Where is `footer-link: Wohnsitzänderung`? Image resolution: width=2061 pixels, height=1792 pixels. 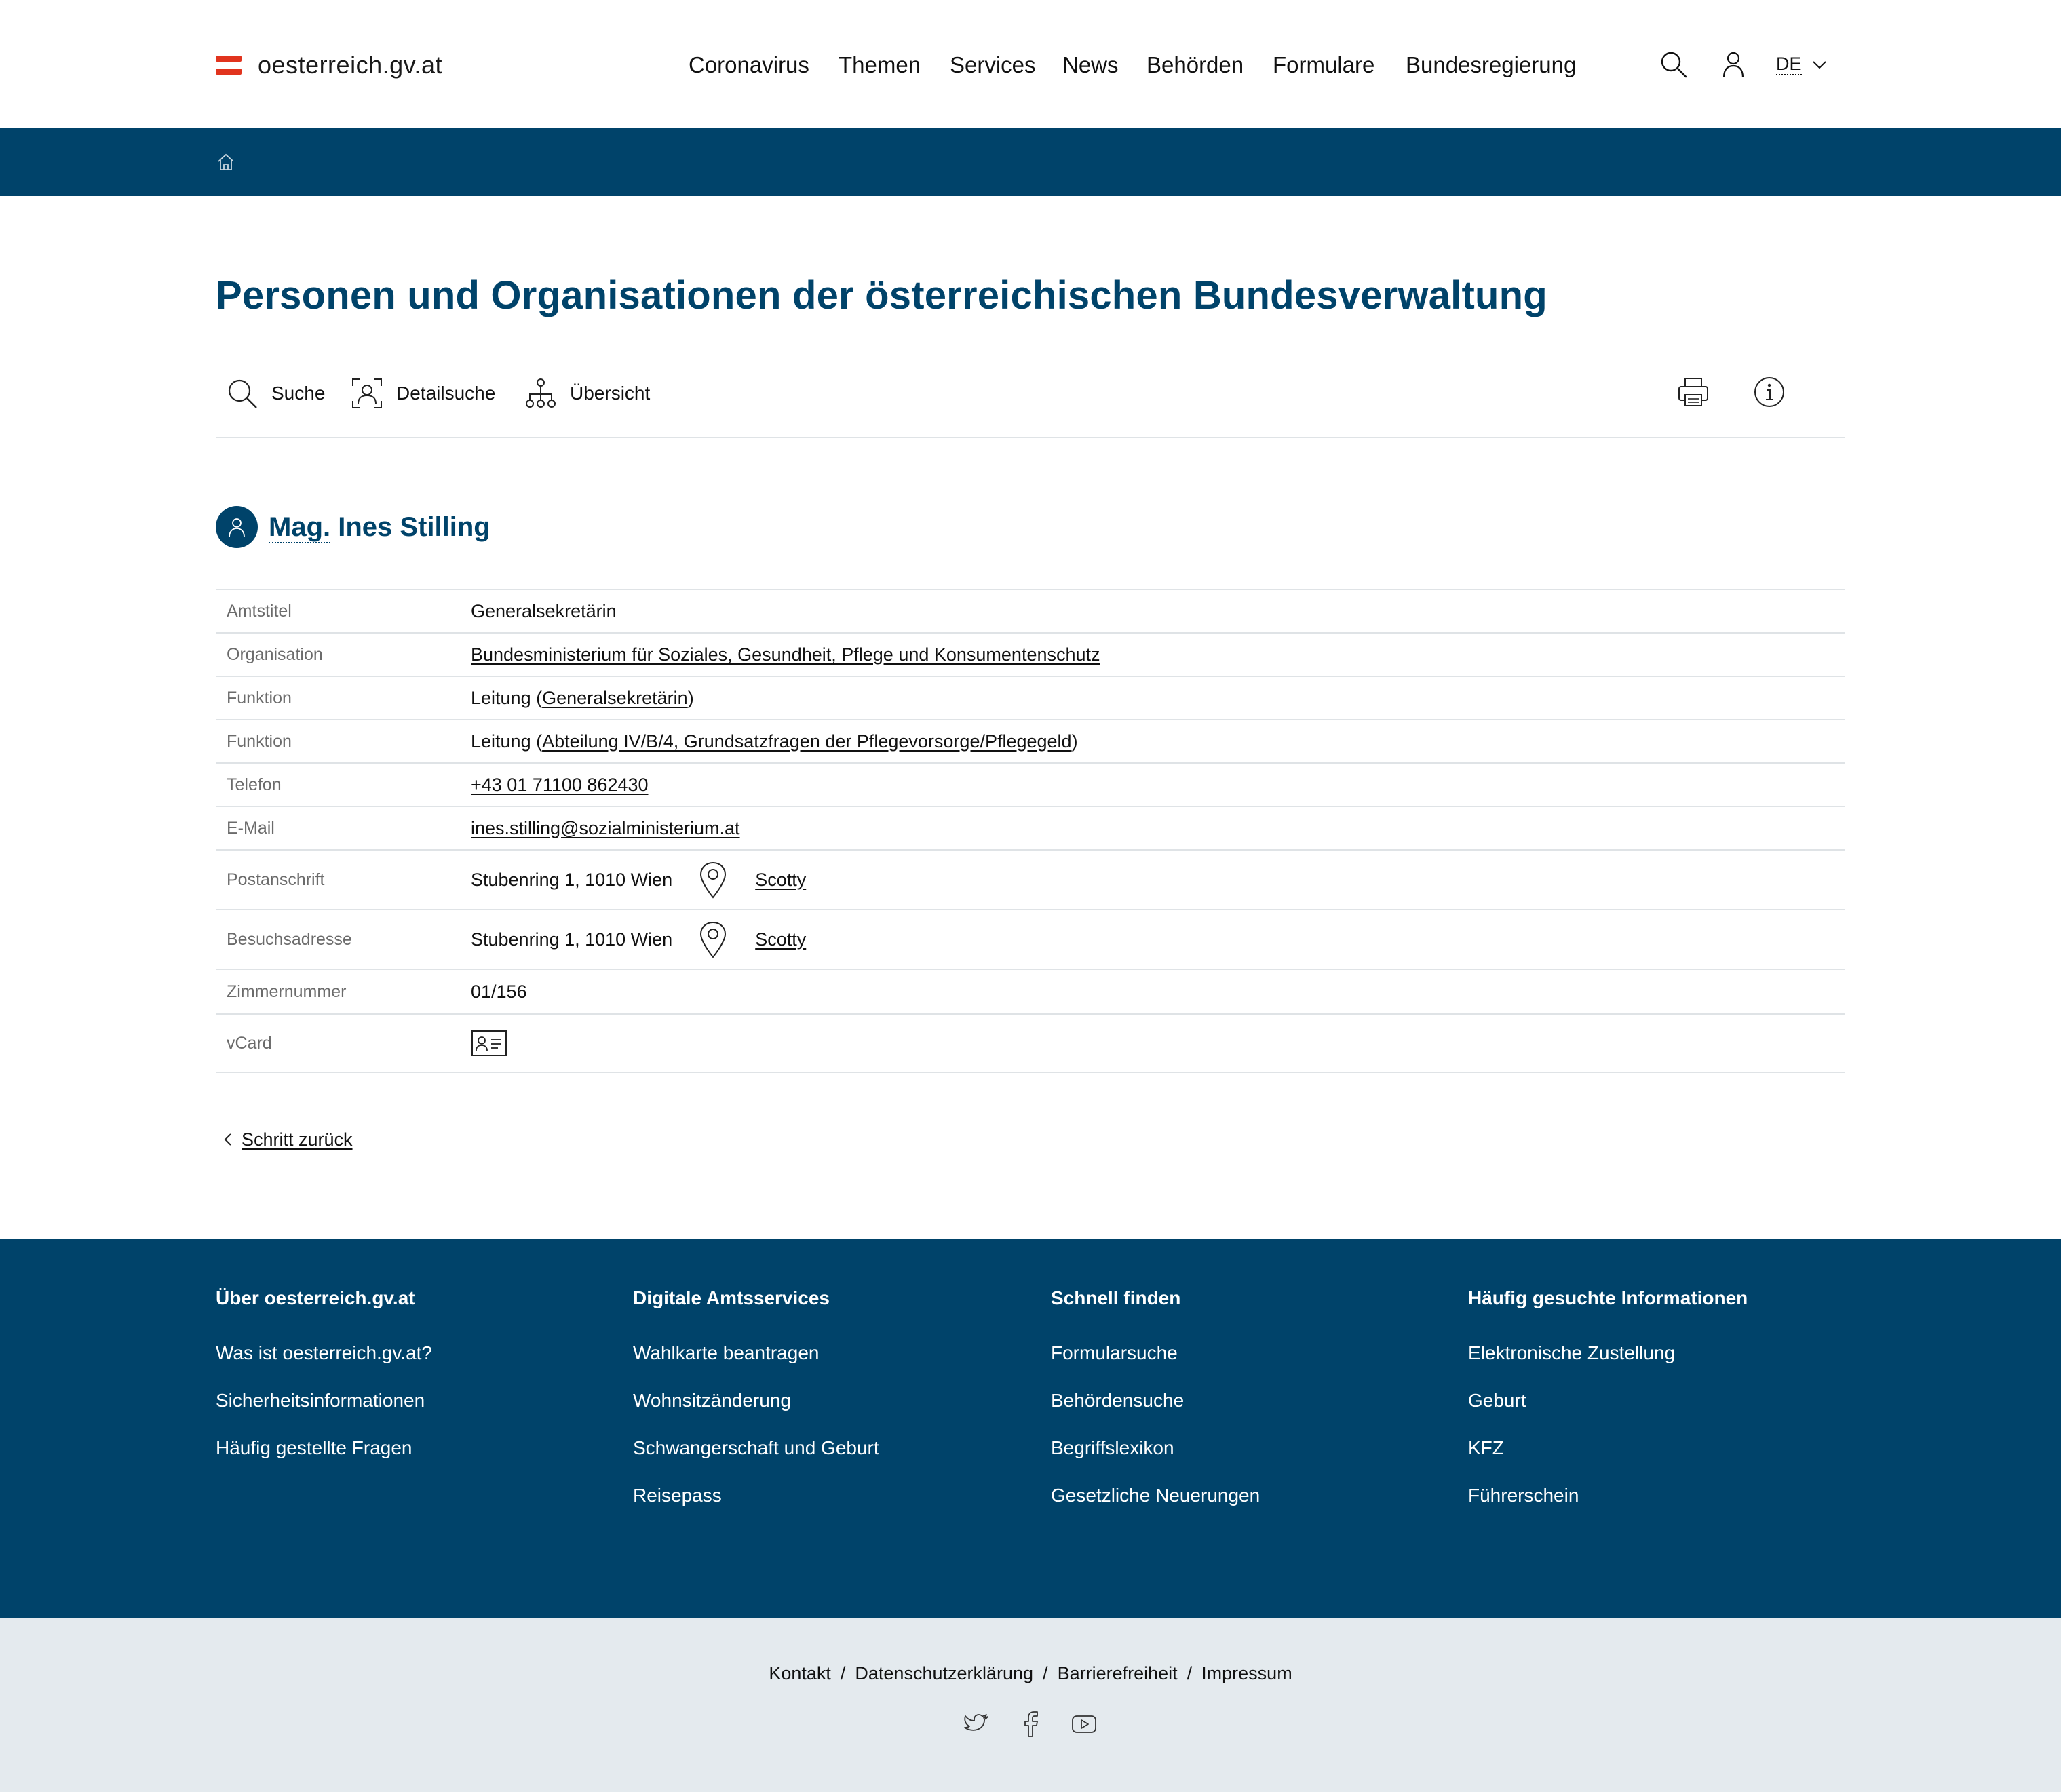 footer-link: Wohnsitzänderung is located at coordinates (756, 1400).